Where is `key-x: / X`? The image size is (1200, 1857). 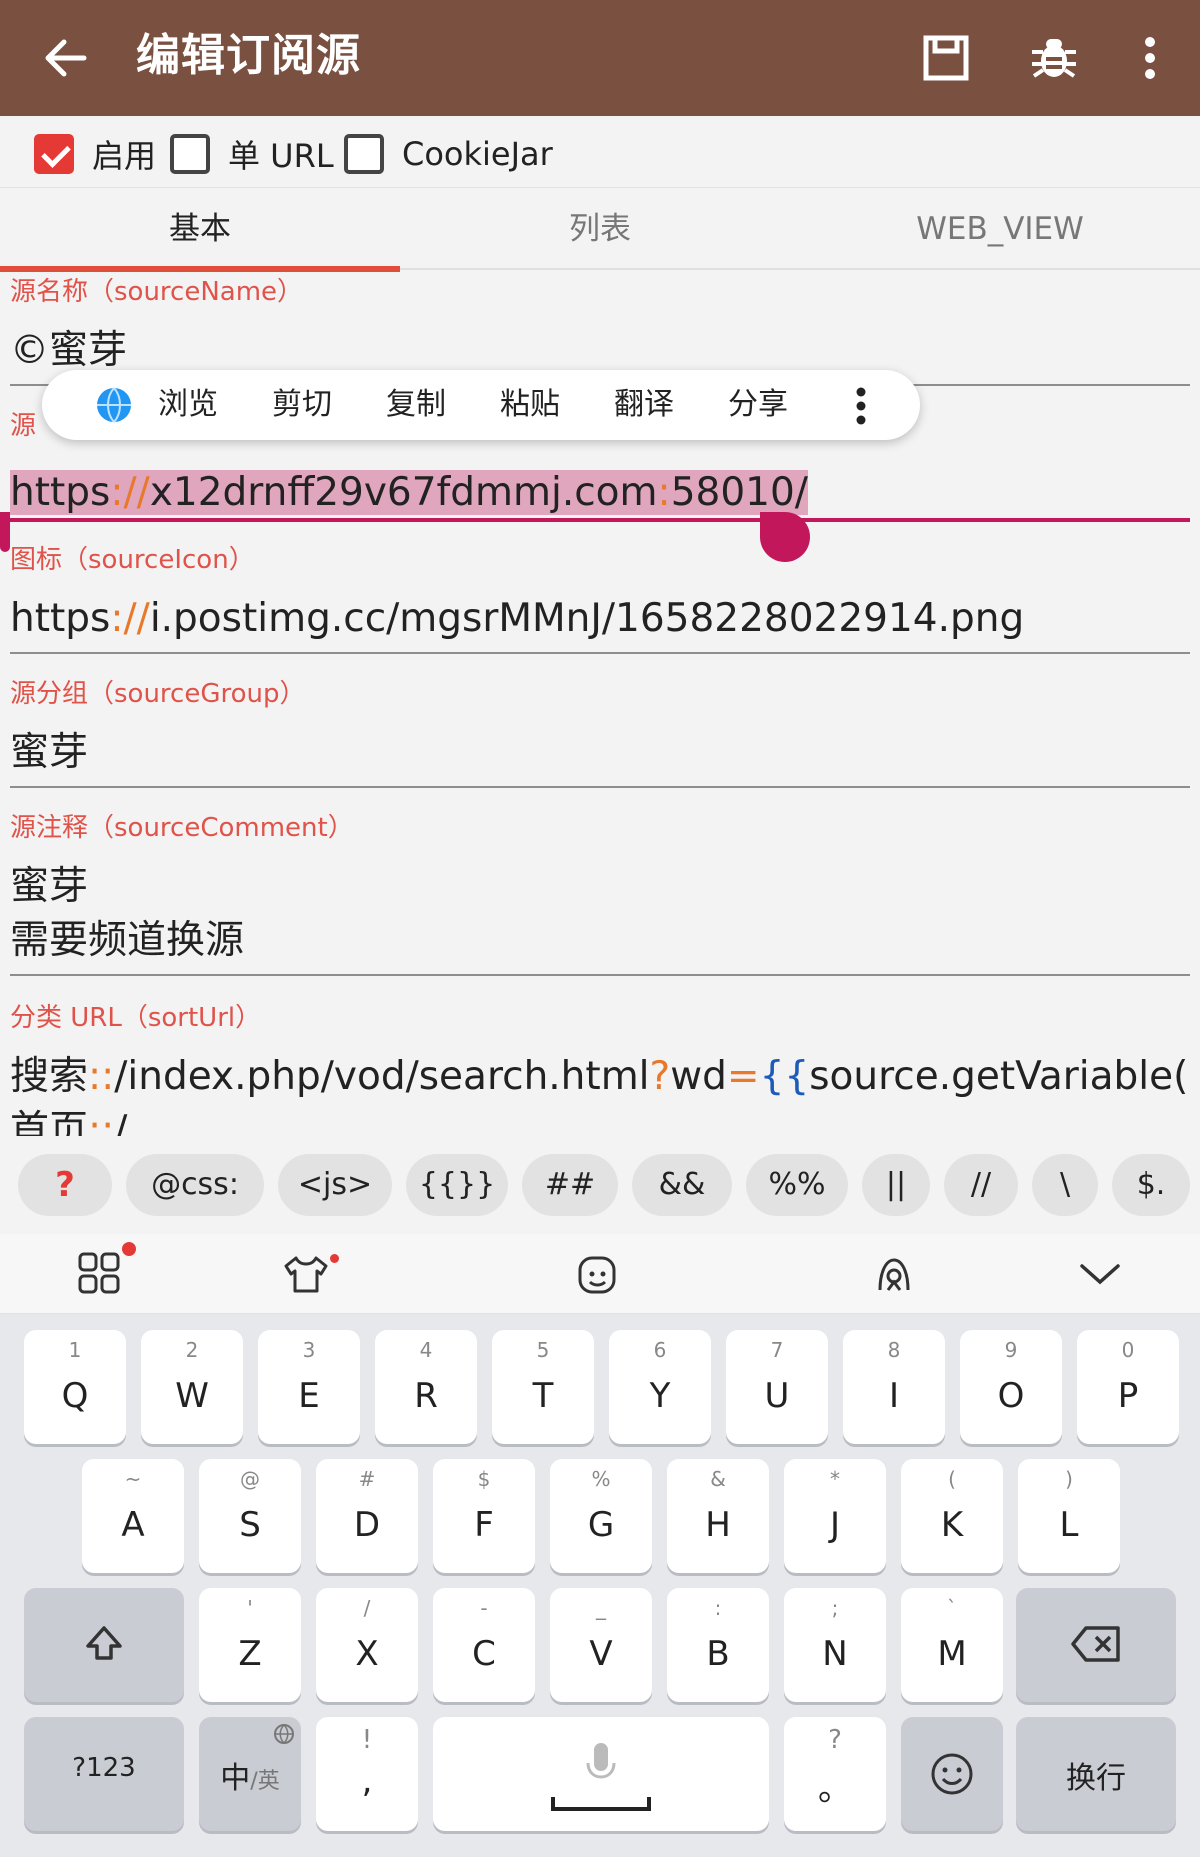
key-x: / X is located at coordinates (367, 1645).